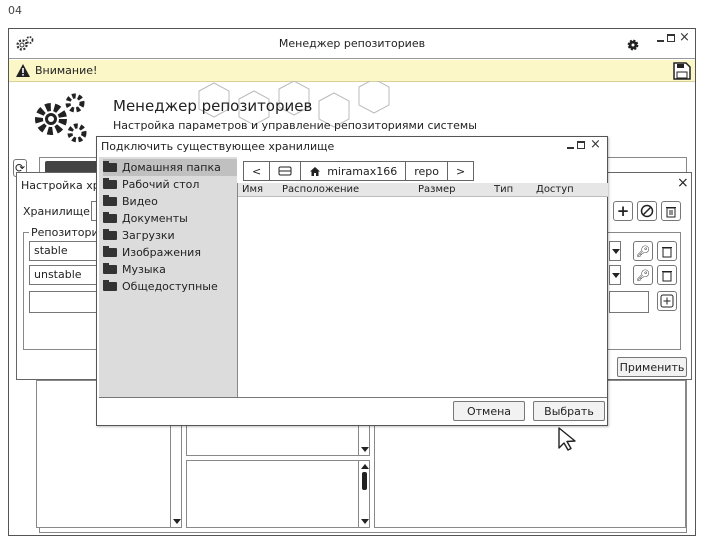 This screenshot has height=542, width=703. Describe the element at coordinates (278, 494) in the screenshot. I see `bg-list-middle-bottom` at that location.